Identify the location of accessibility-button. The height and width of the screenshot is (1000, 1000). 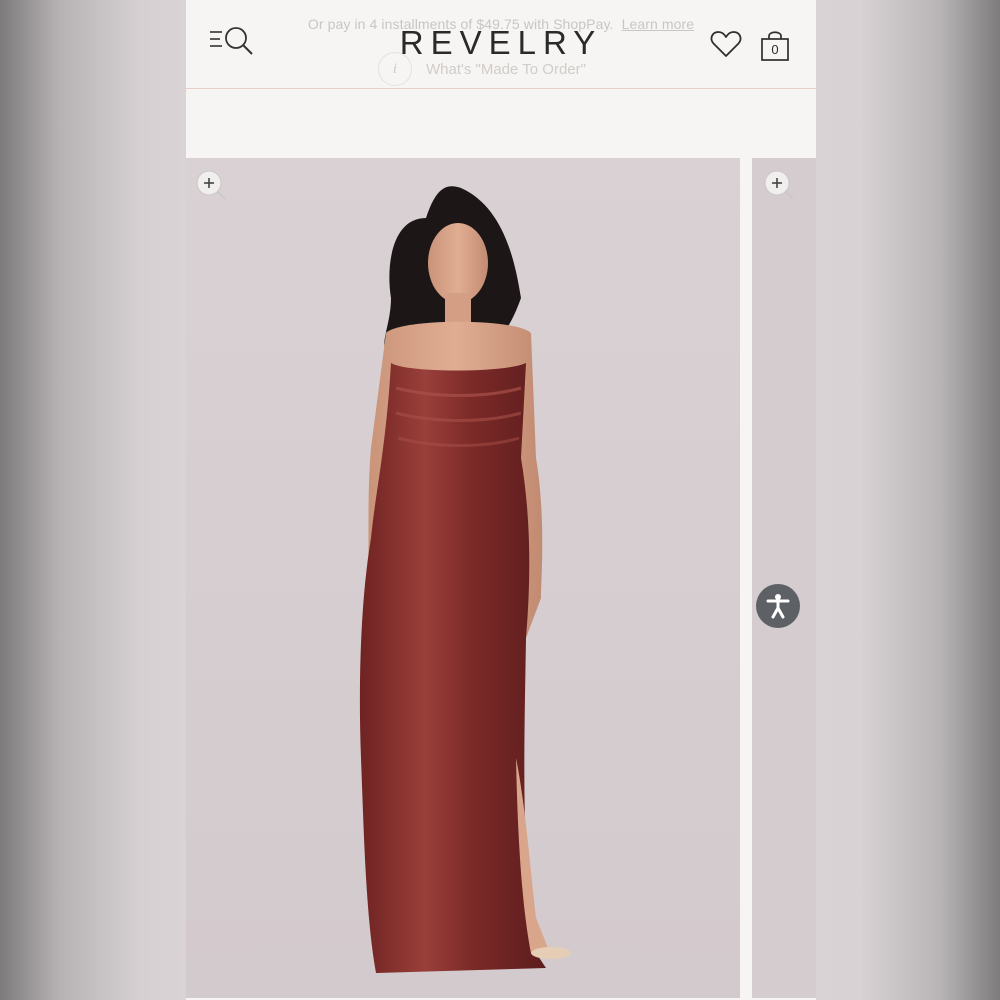
(778, 606).